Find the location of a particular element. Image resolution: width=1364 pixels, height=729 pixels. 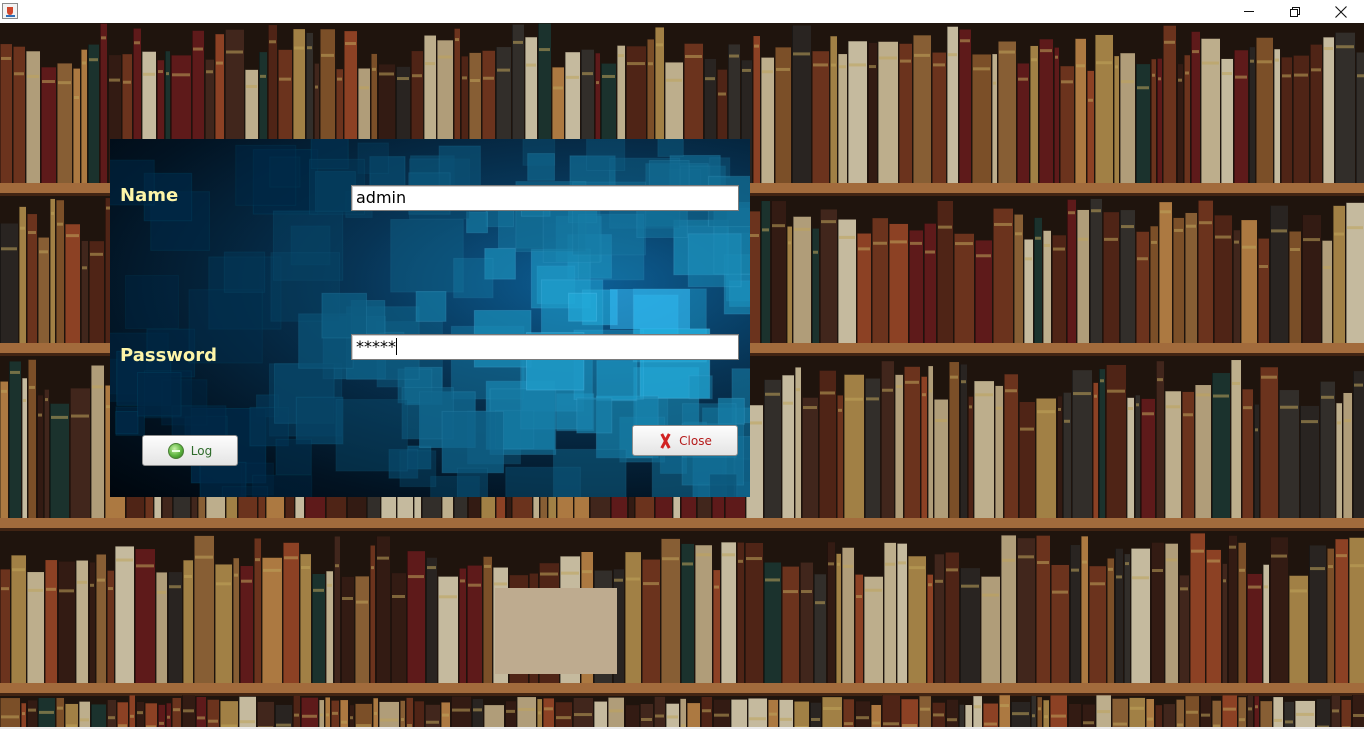

name-label: Name is located at coordinates (149, 195).